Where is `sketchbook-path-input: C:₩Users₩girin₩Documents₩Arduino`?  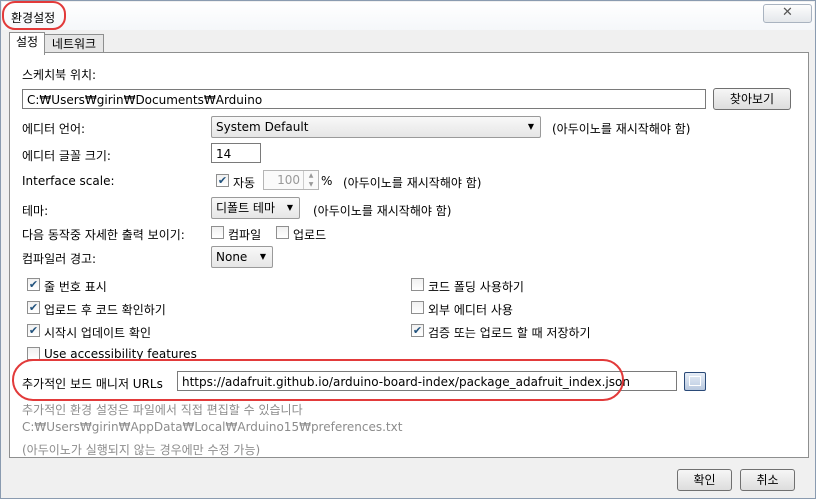
sketchbook-path-input: C:₩Users₩girin₩Documents₩Arduino is located at coordinates (364, 99).